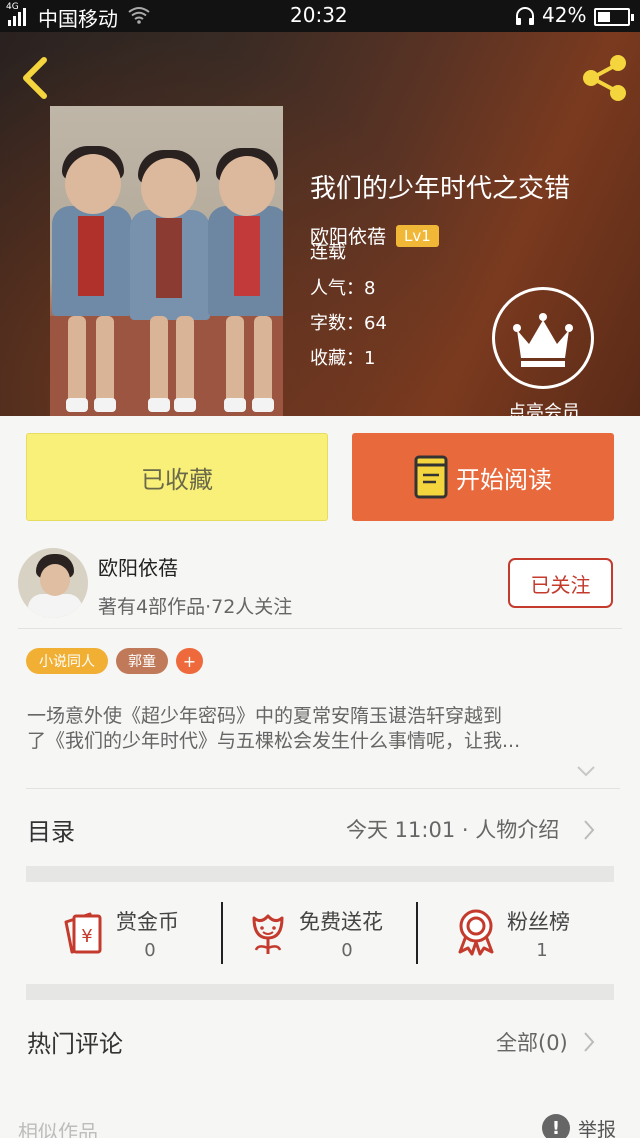 The width and height of the screenshot is (640, 1138). What do you see at coordinates (504, 479) in the screenshot?
I see `start-reading-label: 开始阅读` at bounding box center [504, 479].